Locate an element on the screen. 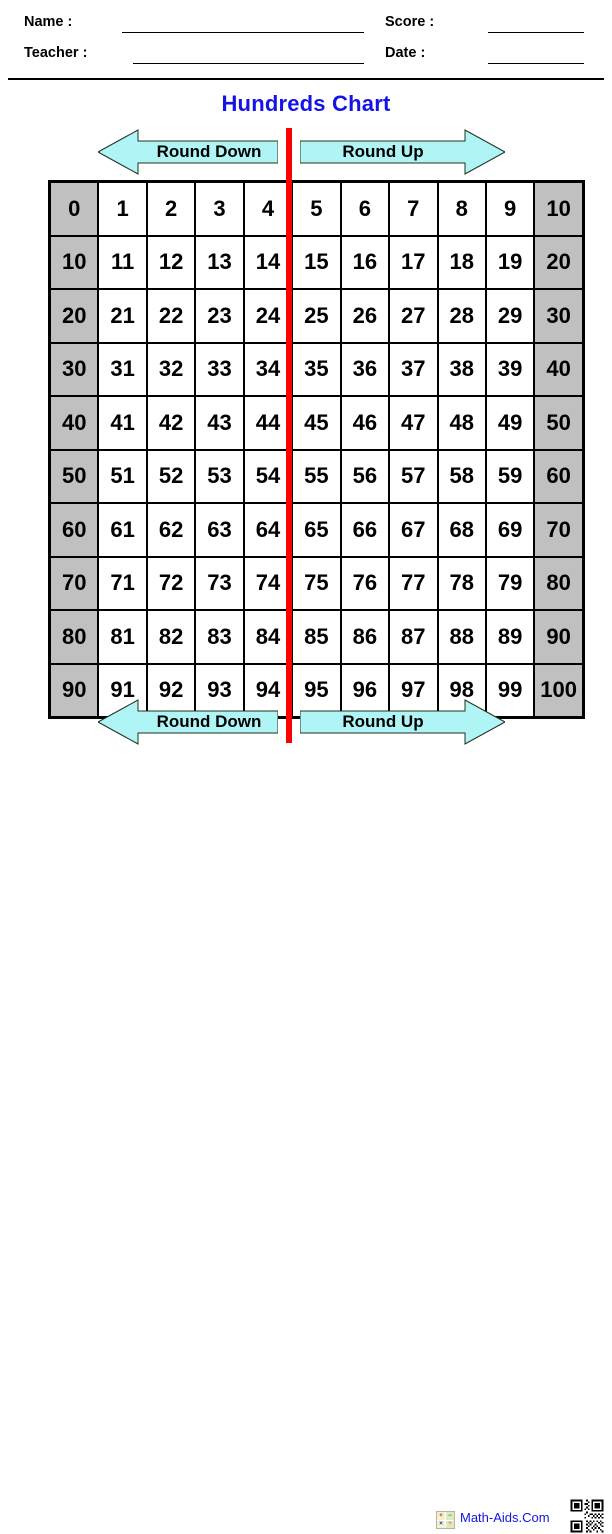 This screenshot has height=1534, width=612. chart-cell-68: 68 is located at coordinates (461, 530).